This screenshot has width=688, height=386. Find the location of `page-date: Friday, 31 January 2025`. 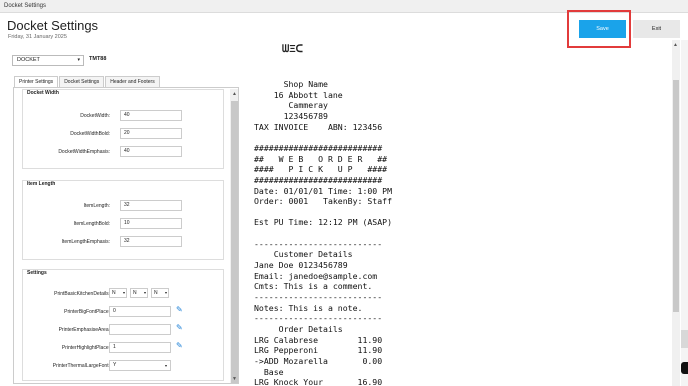

page-date: Friday, 31 January 2025 is located at coordinates (37, 37).